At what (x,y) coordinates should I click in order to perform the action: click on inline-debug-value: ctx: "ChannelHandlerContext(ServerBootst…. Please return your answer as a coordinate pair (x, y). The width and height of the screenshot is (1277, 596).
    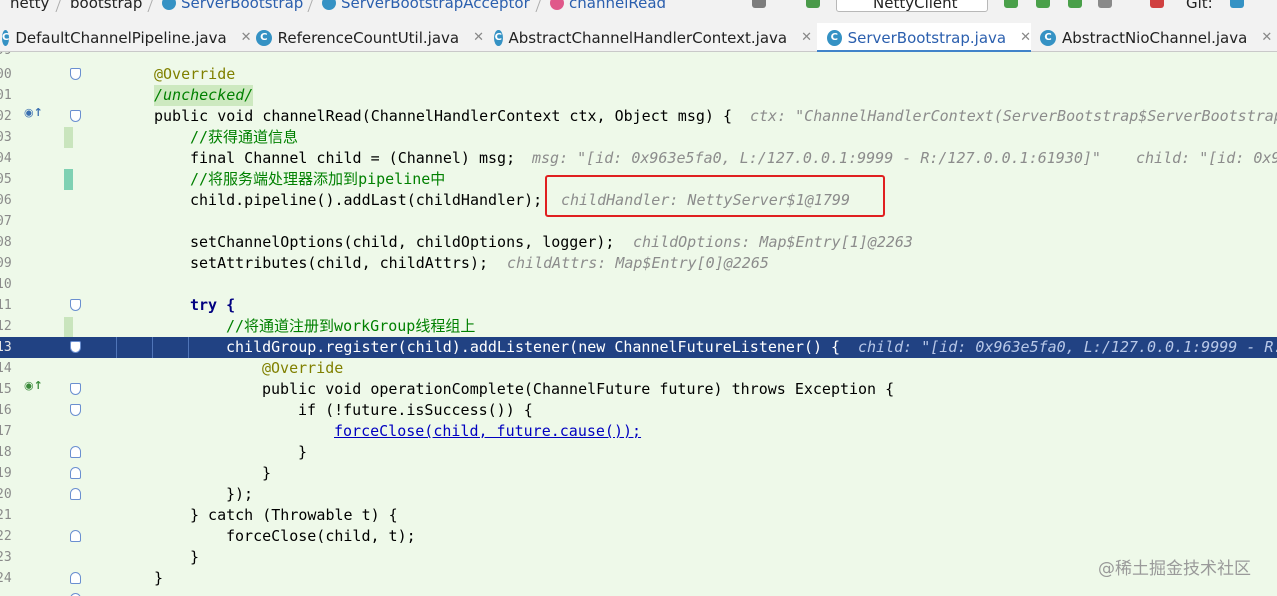
    Looking at the image, I should click on (1013, 116).